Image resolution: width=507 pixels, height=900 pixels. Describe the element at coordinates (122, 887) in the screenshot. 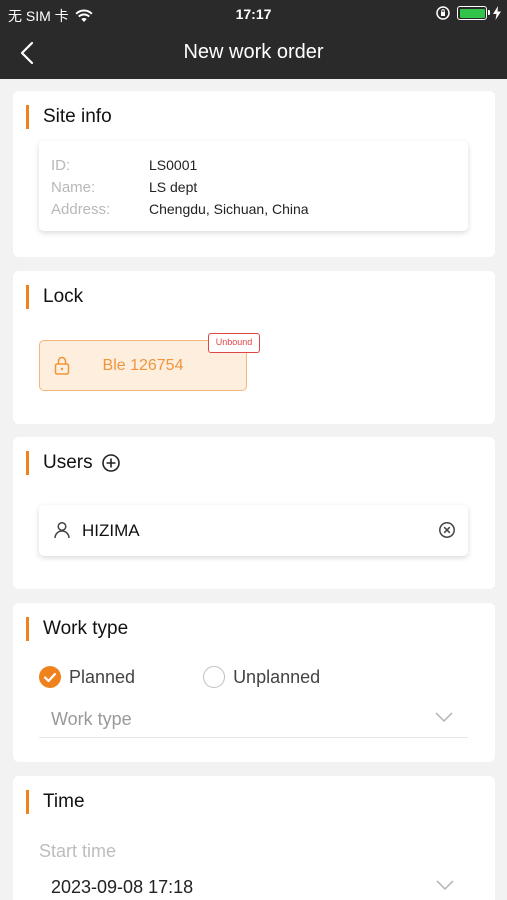

I see `start-time-value: 2023-09-08 17:18` at that location.